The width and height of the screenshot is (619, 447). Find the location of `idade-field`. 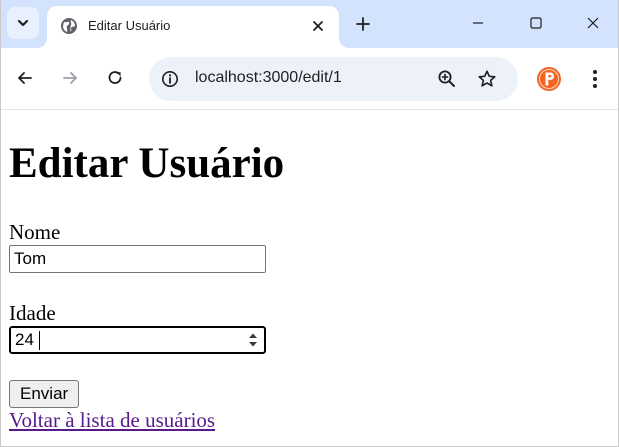

idade-field is located at coordinates (137, 340).